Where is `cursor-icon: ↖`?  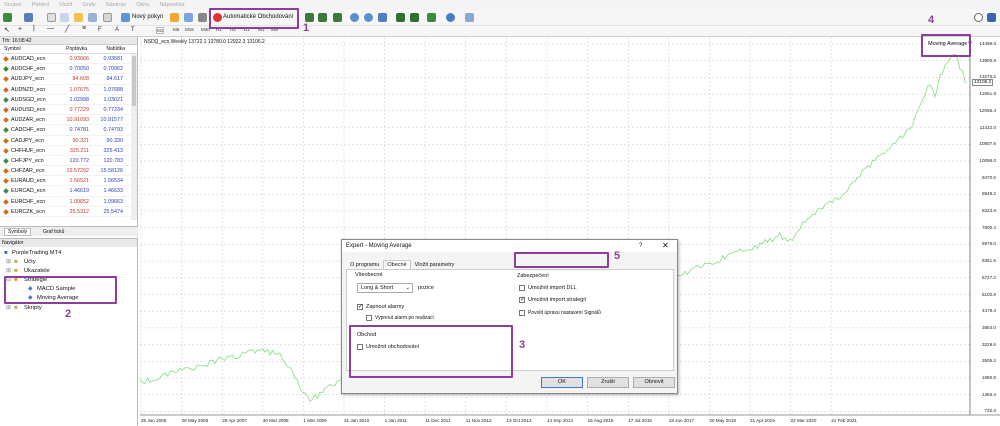
cursor-icon: ↖ is located at coordinates (7, 30).